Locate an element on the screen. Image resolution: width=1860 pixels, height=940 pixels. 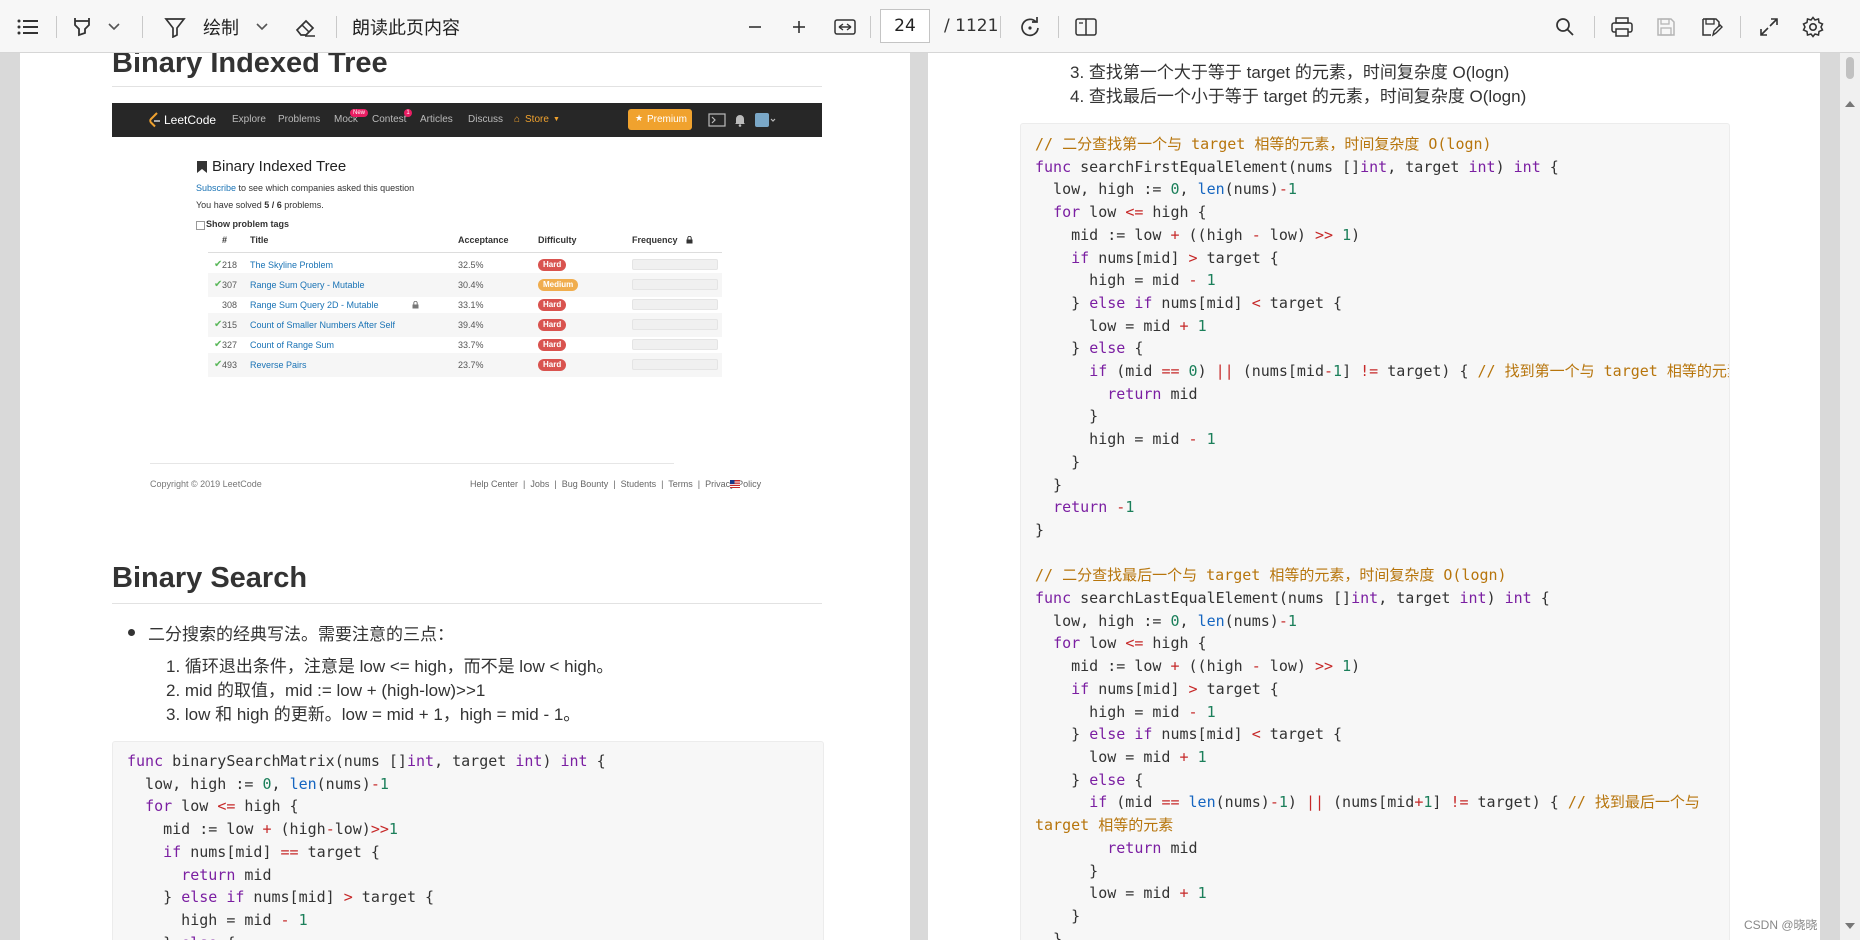
mock-new-badge: New is located at coordinates (359, 113).